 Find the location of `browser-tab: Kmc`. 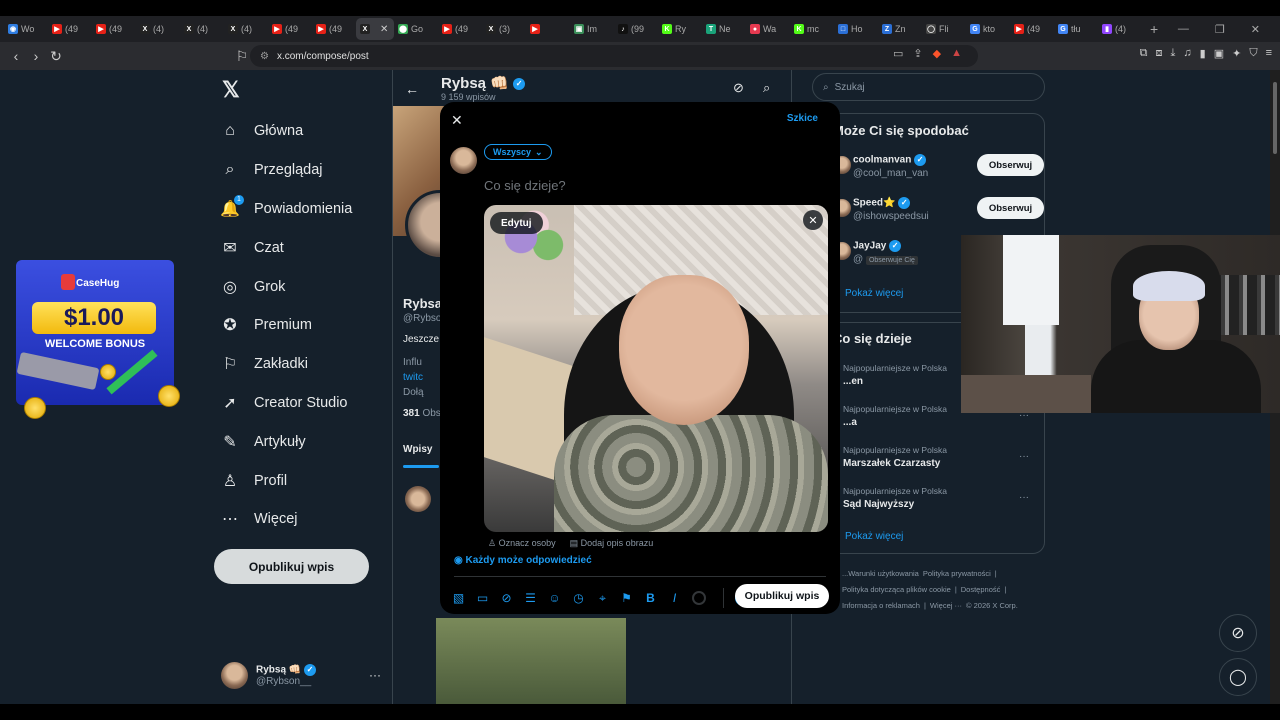

browser-tab: Kmc is located at coordinates (812, 29).